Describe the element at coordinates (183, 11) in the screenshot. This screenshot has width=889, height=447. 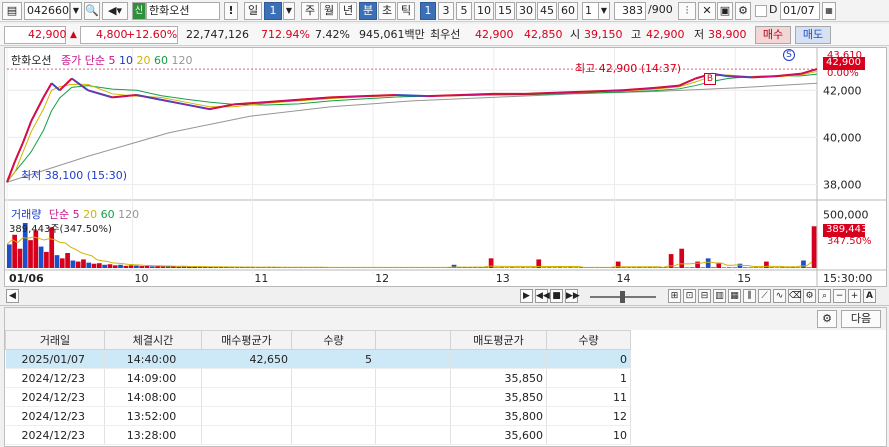
I see `stock-name-field: 한화오션` at that location.